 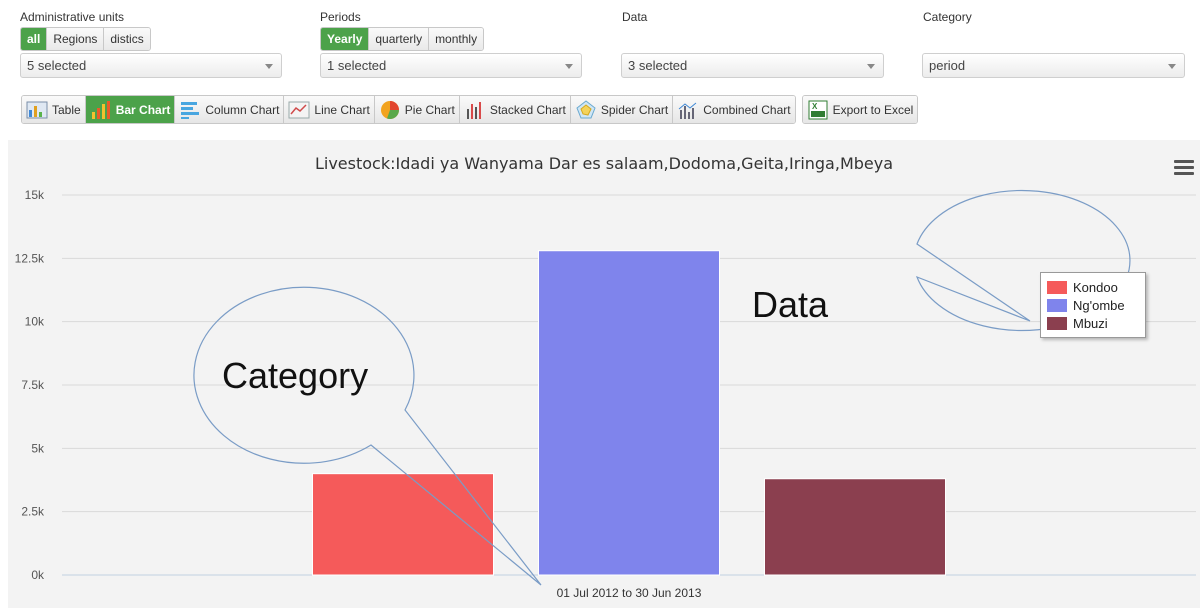 I want to click on legend-swatch-mbuzi, so click(x=1057, y=323).